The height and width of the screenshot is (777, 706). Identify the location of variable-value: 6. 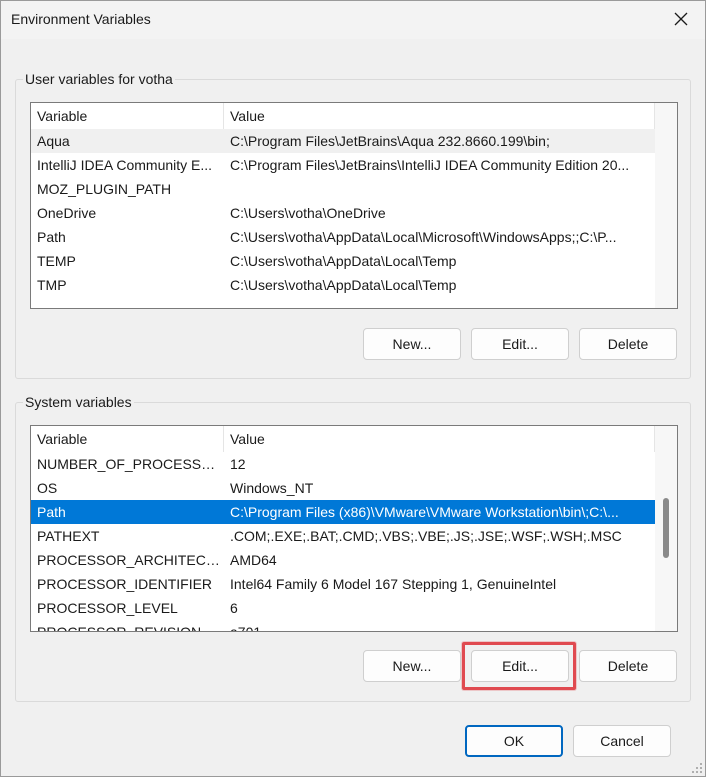
(234, 608).